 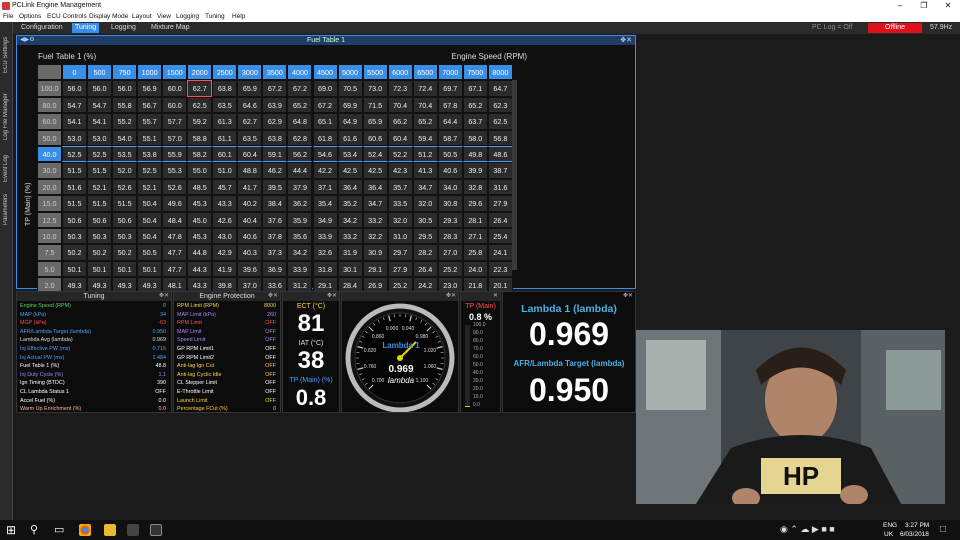 I want to click on menu-tuning: Tuning, so click(x=215, y=17).